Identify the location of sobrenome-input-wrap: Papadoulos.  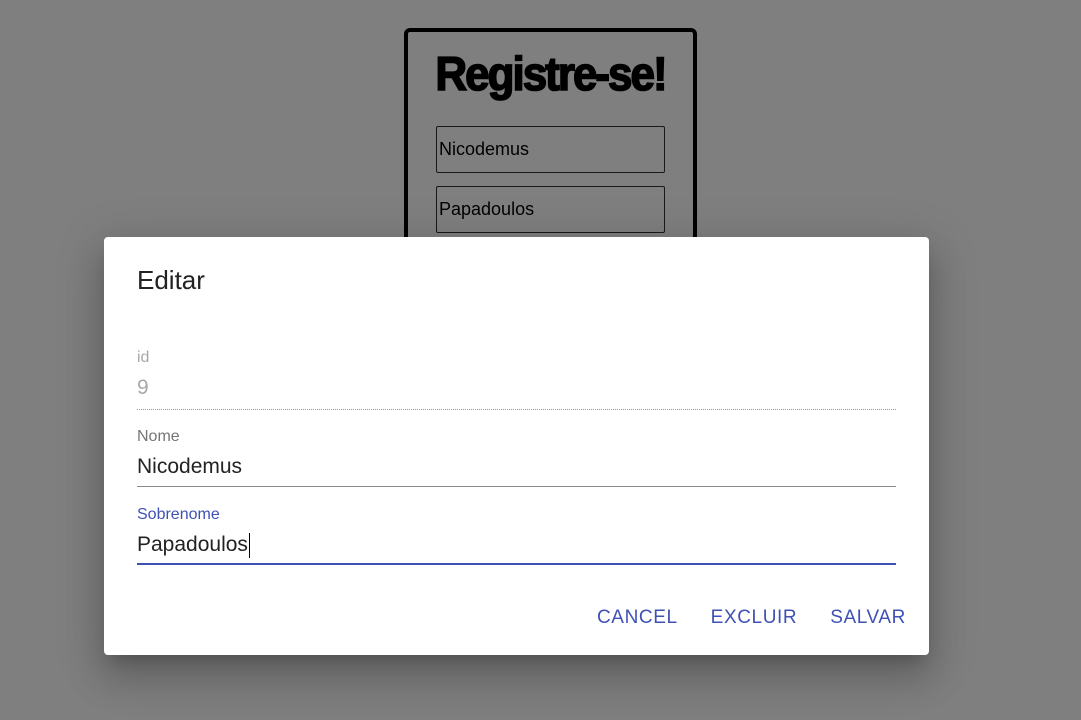
(516, 545).